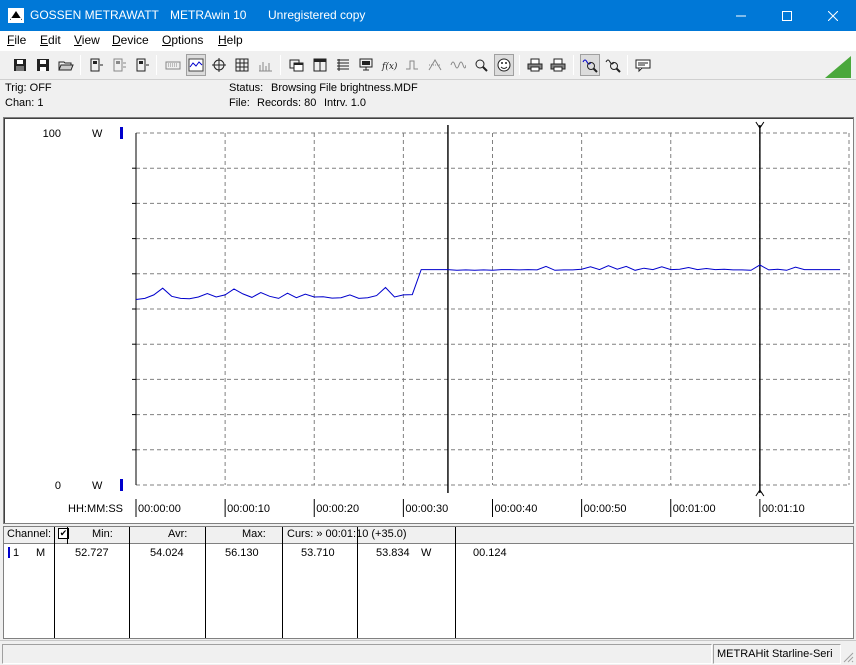 The height and width of the screenshot is (665, 856). I want to click on device-memory-button, so click(142, 65).